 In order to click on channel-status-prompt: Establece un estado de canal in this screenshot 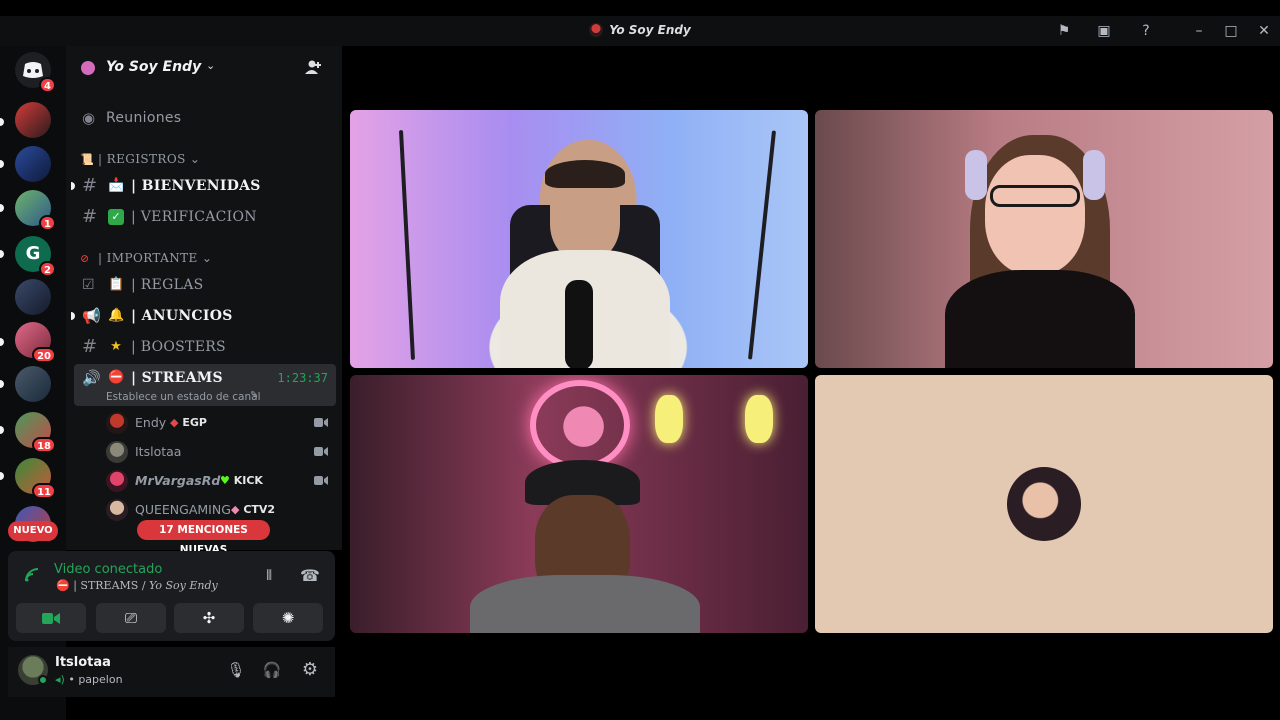, I will do `click(183, 397)`.